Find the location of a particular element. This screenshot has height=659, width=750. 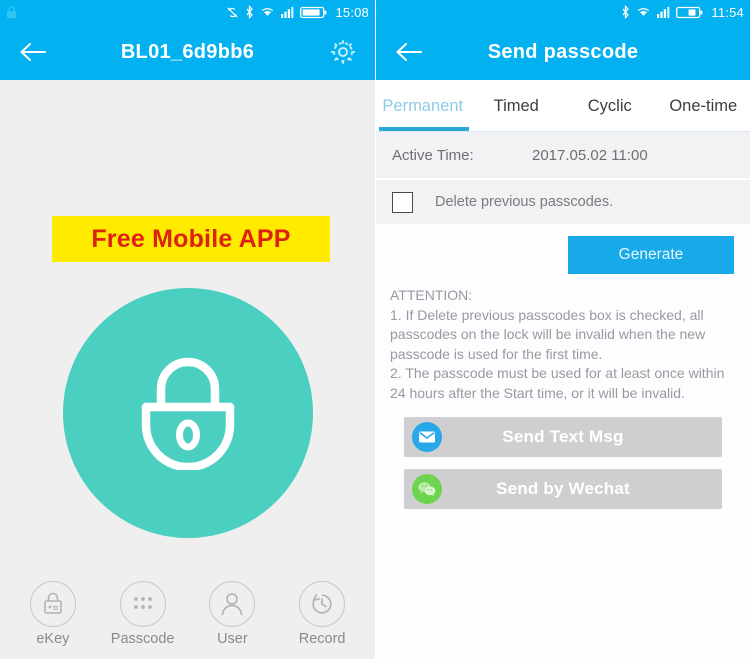

lock-notification-icon is located at coordinates (11, 12).